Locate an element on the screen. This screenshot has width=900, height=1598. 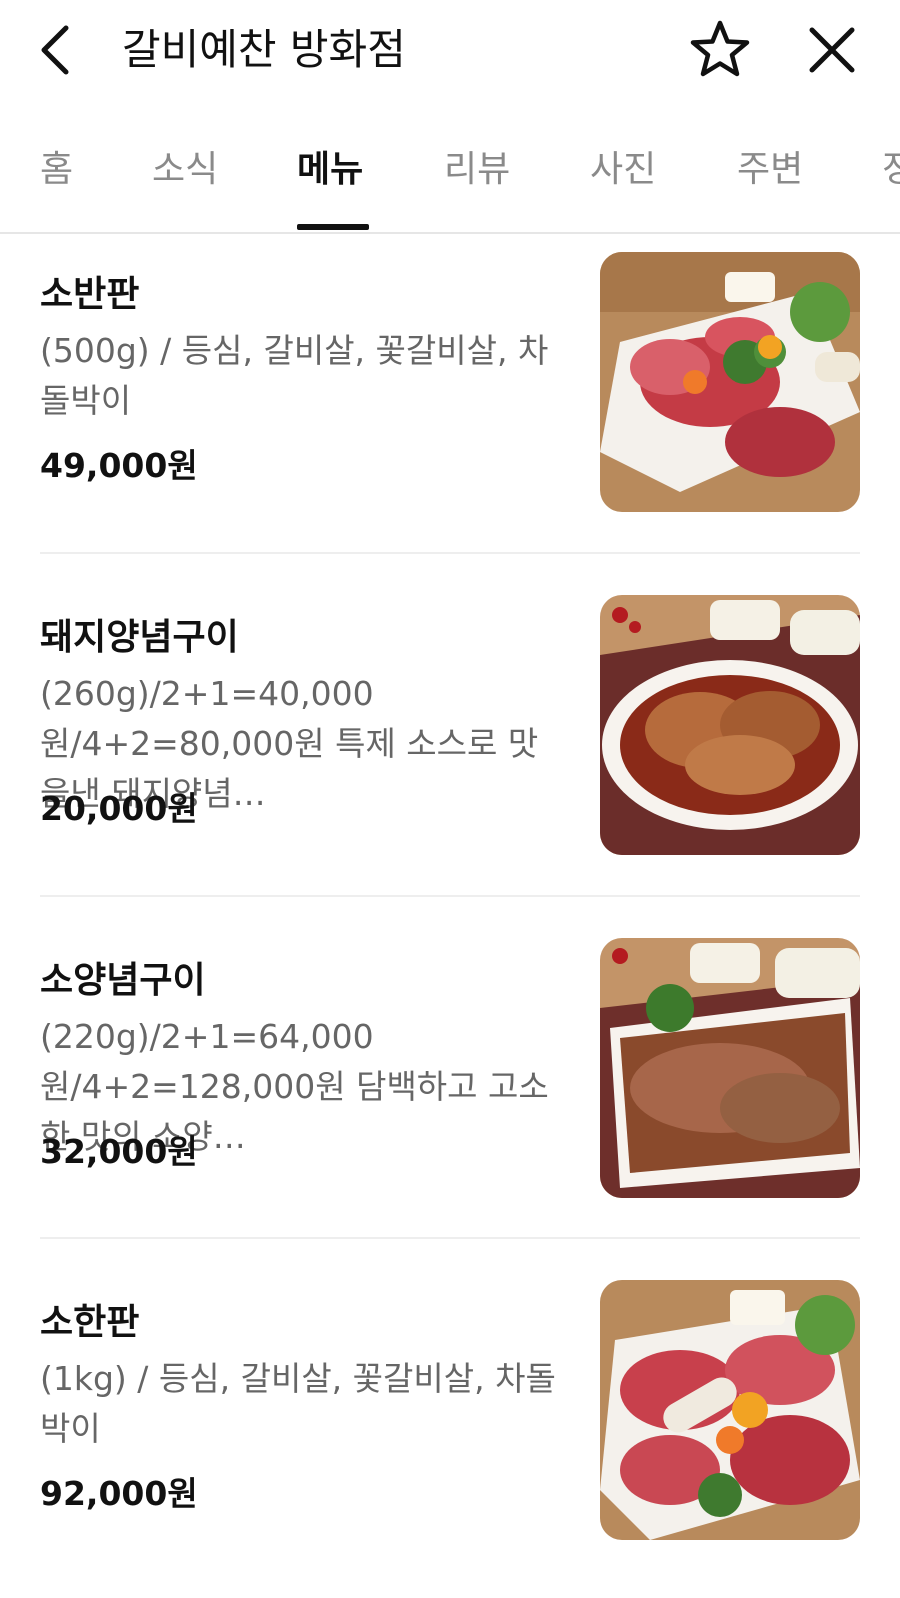
menu-item-price: 20,000원 is located at coordinates (119, 808).